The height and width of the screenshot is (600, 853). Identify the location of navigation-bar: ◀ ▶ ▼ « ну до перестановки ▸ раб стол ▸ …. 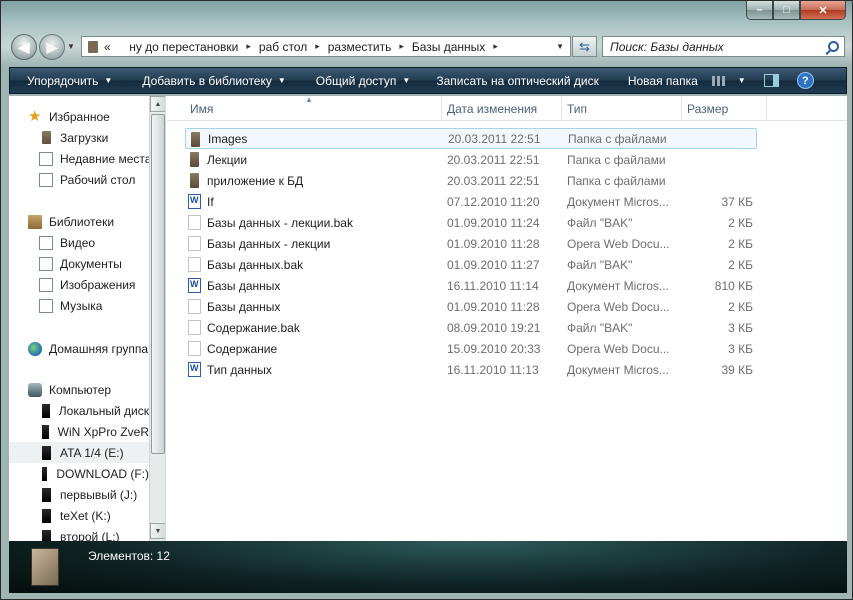
(428, 47).